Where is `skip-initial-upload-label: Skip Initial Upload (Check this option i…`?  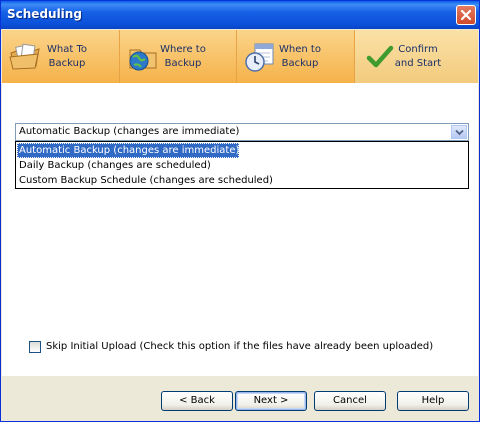
skip-initial-upload-label: Skip Initial Upload (Check this option i… is located at coordinates (239, 346).